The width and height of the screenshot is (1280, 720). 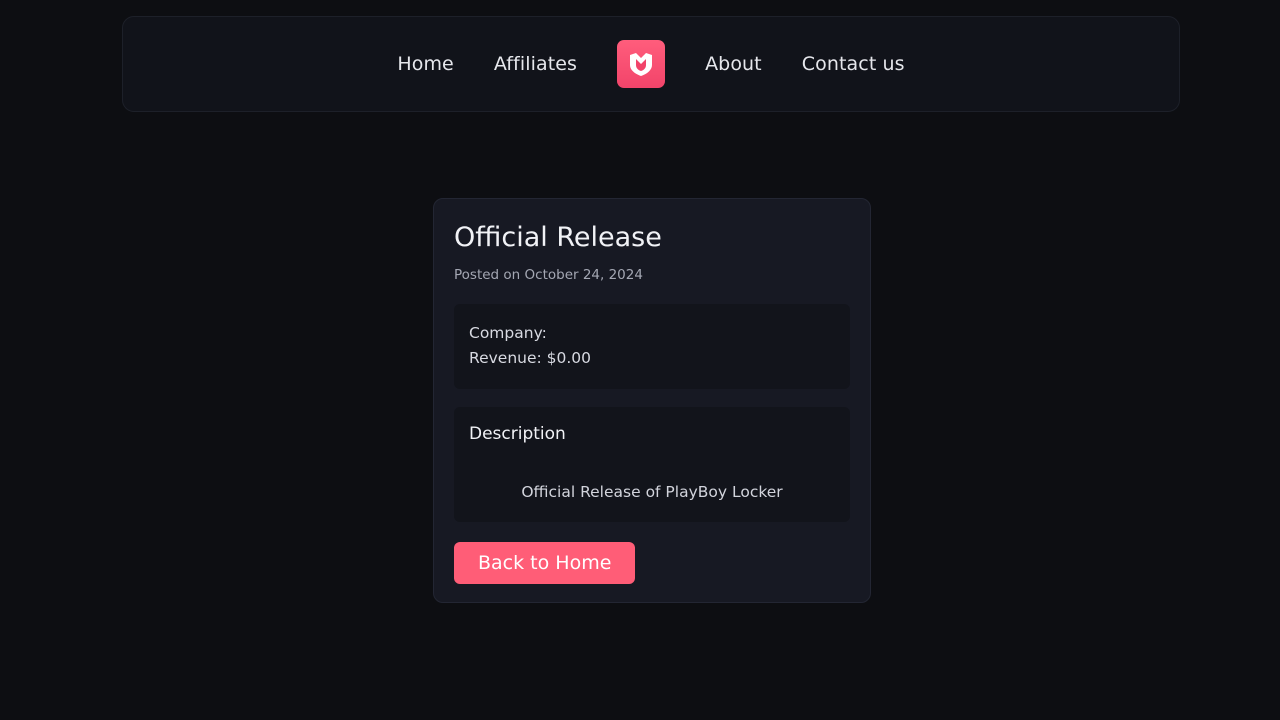 What do you see at coordinates (517, 434) in the screenshot?
I see `description-heading: Description` at bounding box center [517, 434].